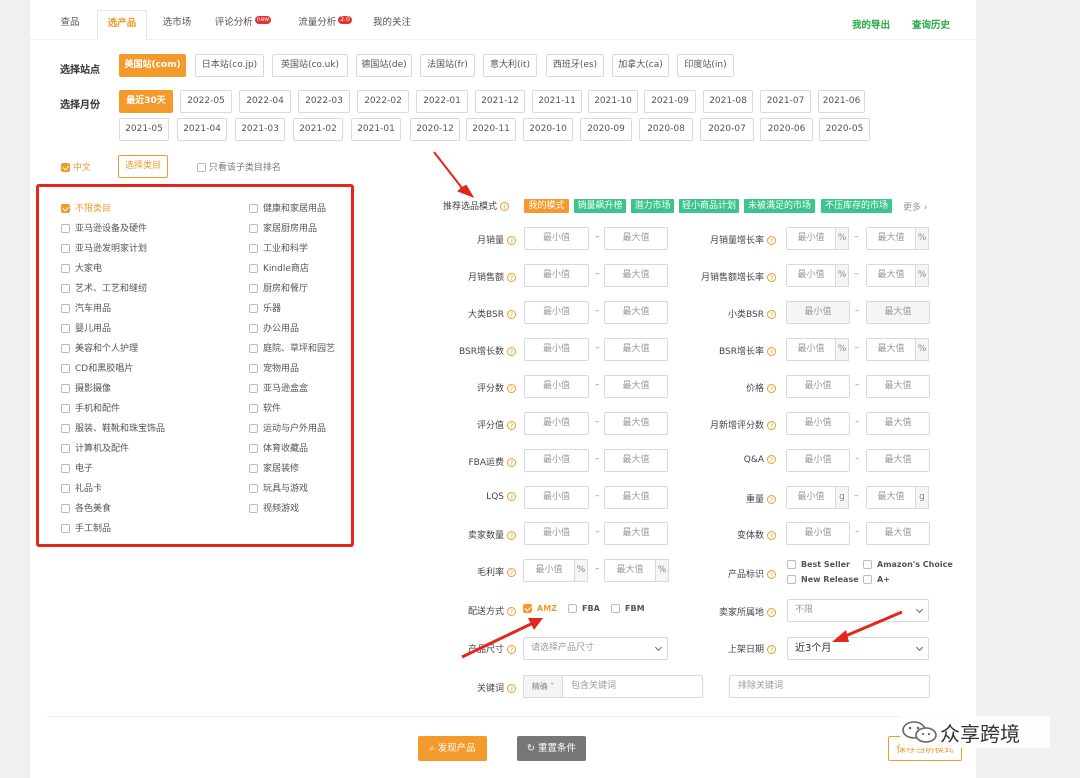 The image size is (1080, 778). What do you see at coordinates (872, 624) in the screenshot?
I see `arrow-to-date` at bounding box center [872, 624].